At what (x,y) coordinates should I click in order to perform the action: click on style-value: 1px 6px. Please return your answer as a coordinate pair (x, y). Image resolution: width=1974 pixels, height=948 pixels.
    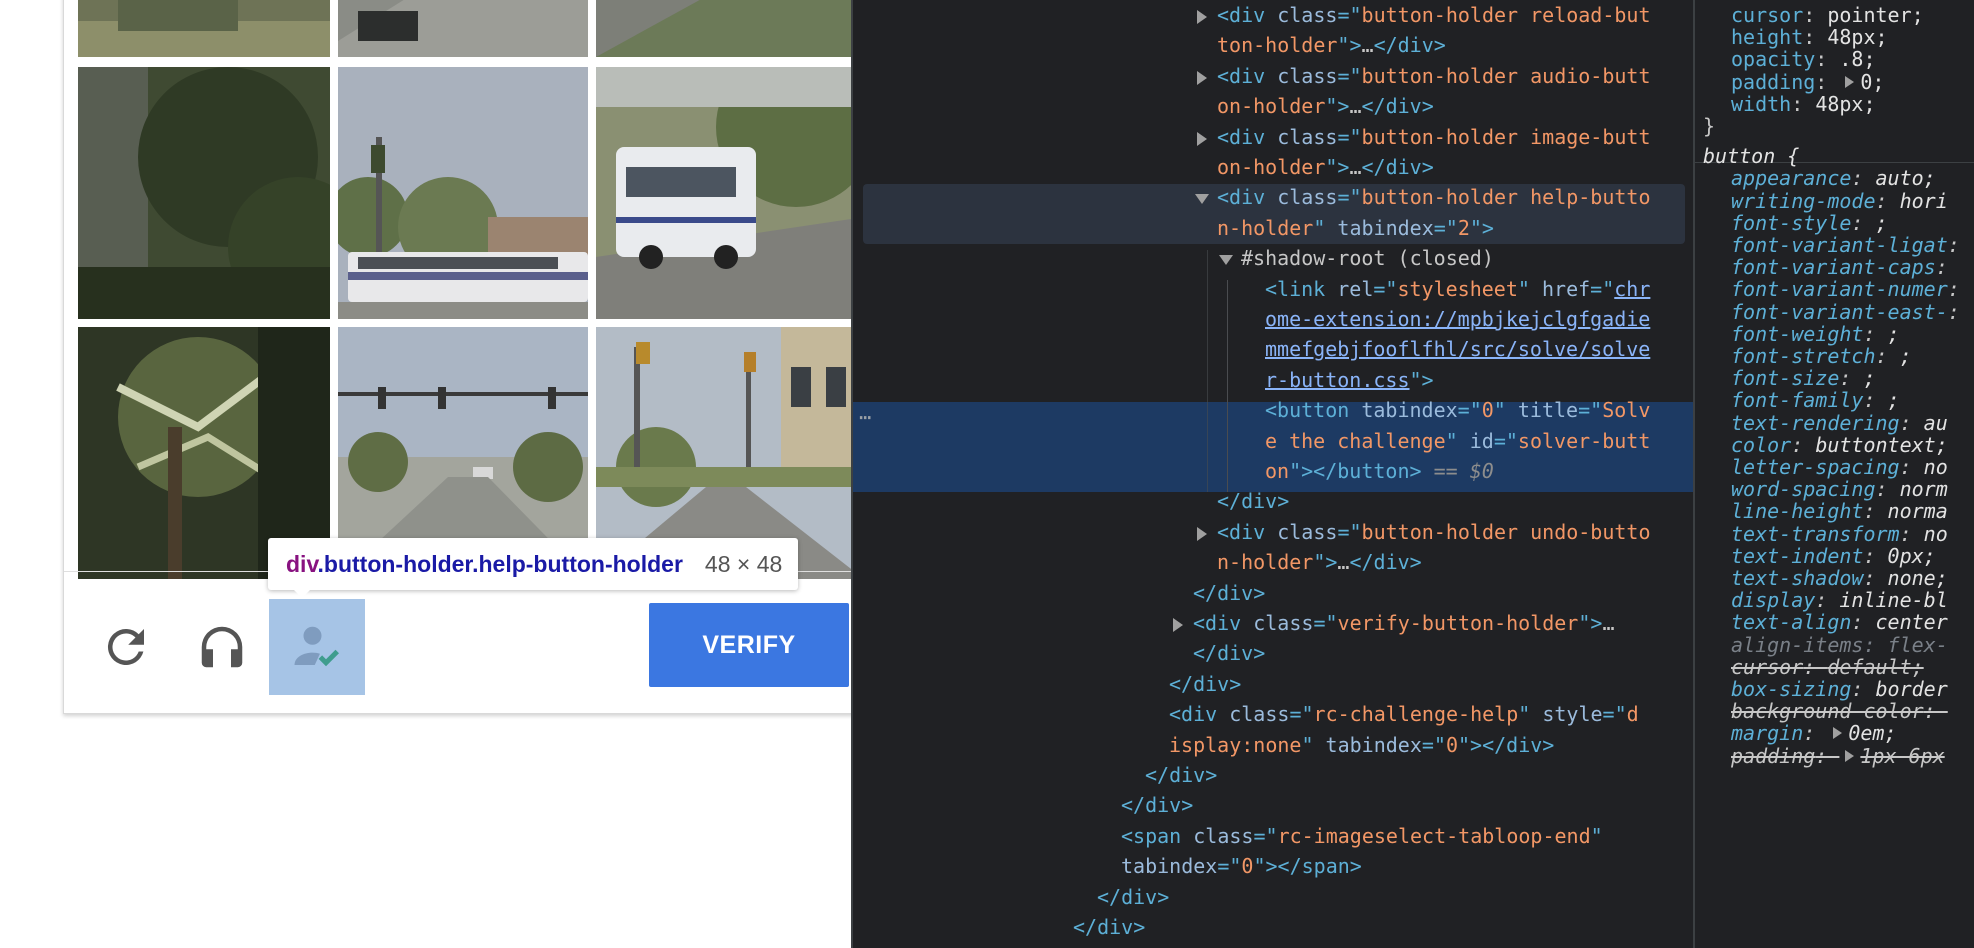
    Looking at the image, I should click on (1902, 756).